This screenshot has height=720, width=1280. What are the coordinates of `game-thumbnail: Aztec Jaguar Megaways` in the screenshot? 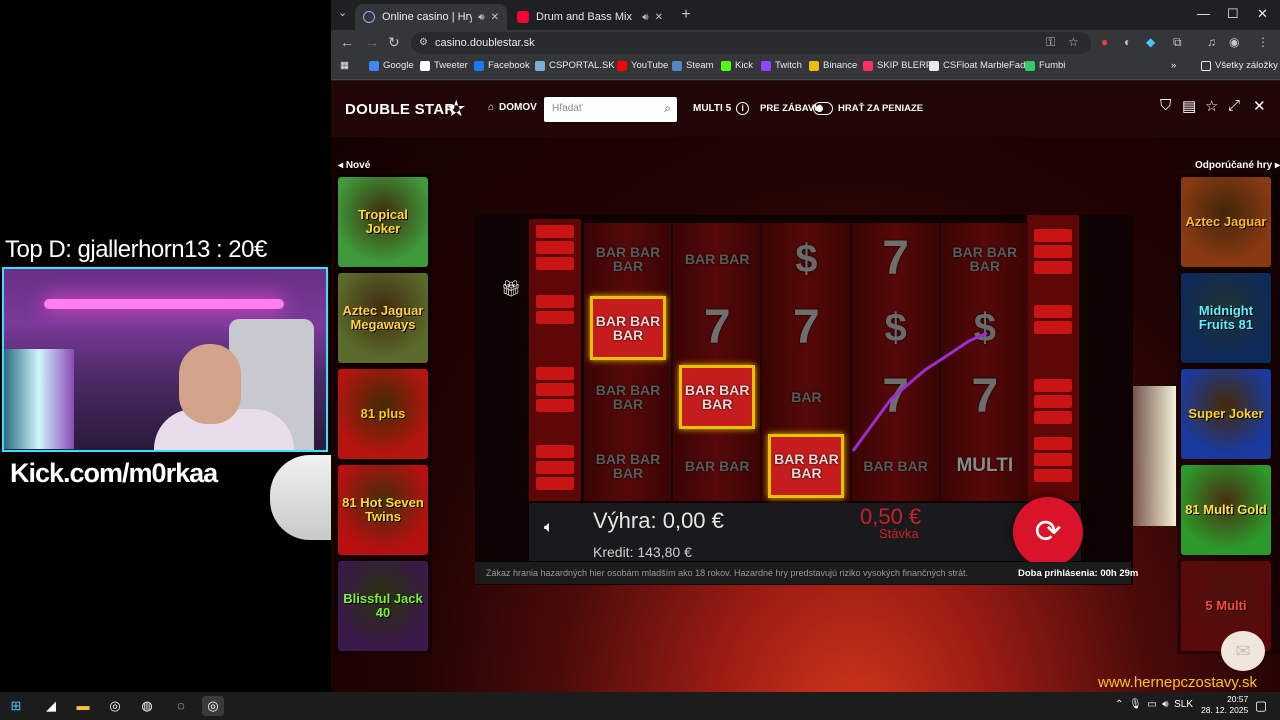 It's located at (383, 318).